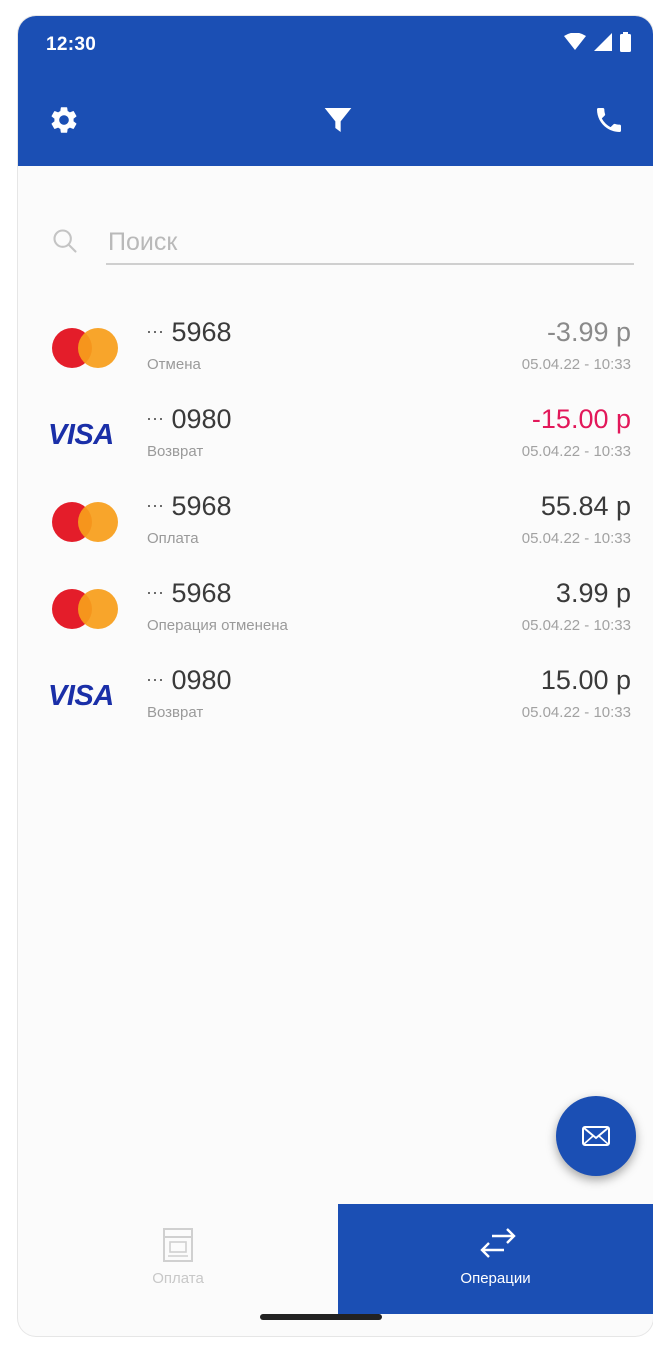 This screenshot has width=653, height=1347. I want to click on bottom-navigation: Оплата Операции, so click(335, 1259).